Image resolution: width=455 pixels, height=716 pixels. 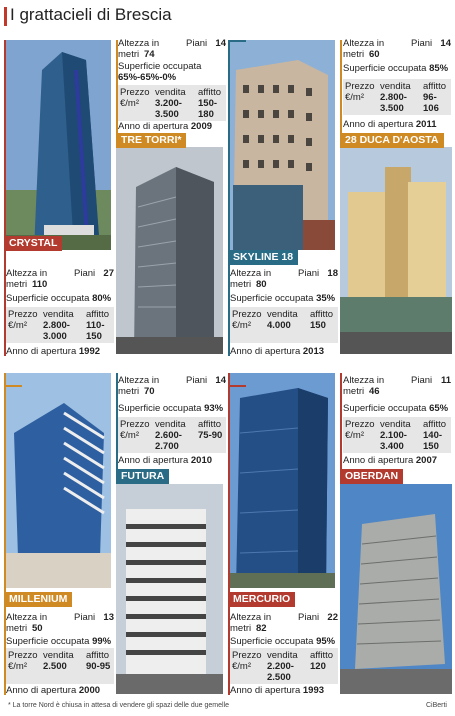 What do you see at coordinates (13, 386) in the screenshot?
I see `connector-millenium-h` at bounding box center [13, 386].